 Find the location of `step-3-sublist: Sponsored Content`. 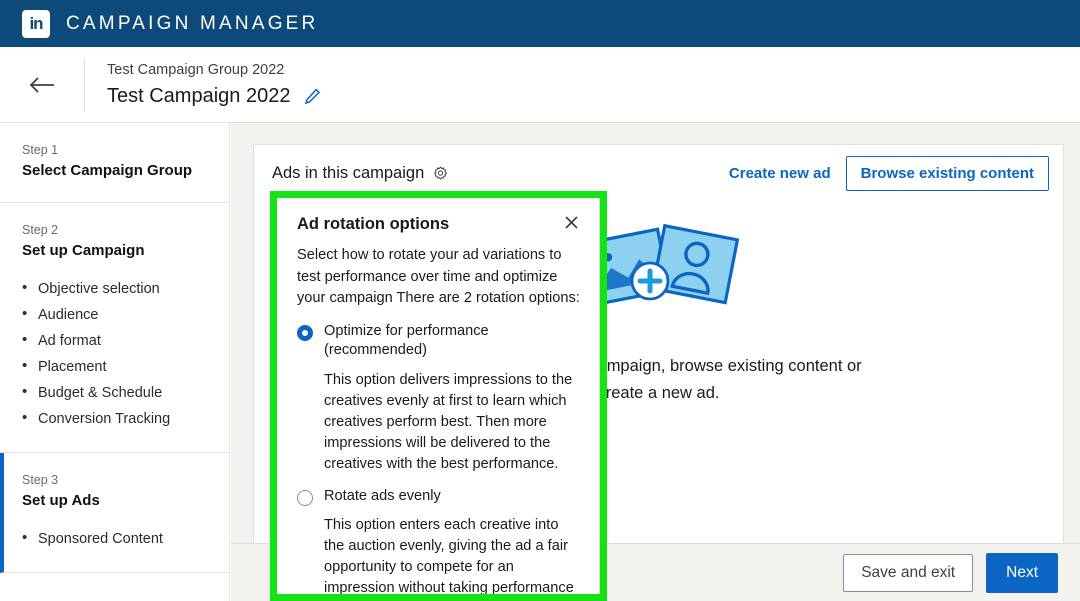

step-3-sublist: Sponsored Content is located at coordinates (125, 538).